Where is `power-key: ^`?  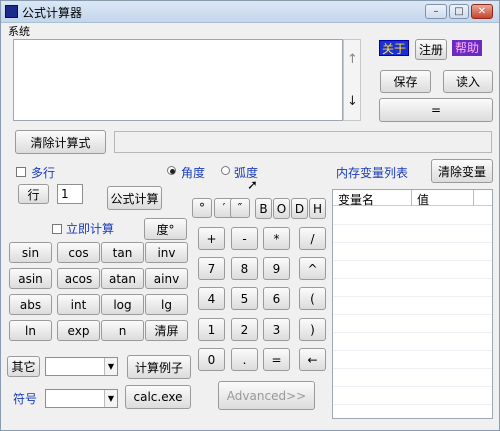
power-key: ^ is located at coordinates (312, 268).